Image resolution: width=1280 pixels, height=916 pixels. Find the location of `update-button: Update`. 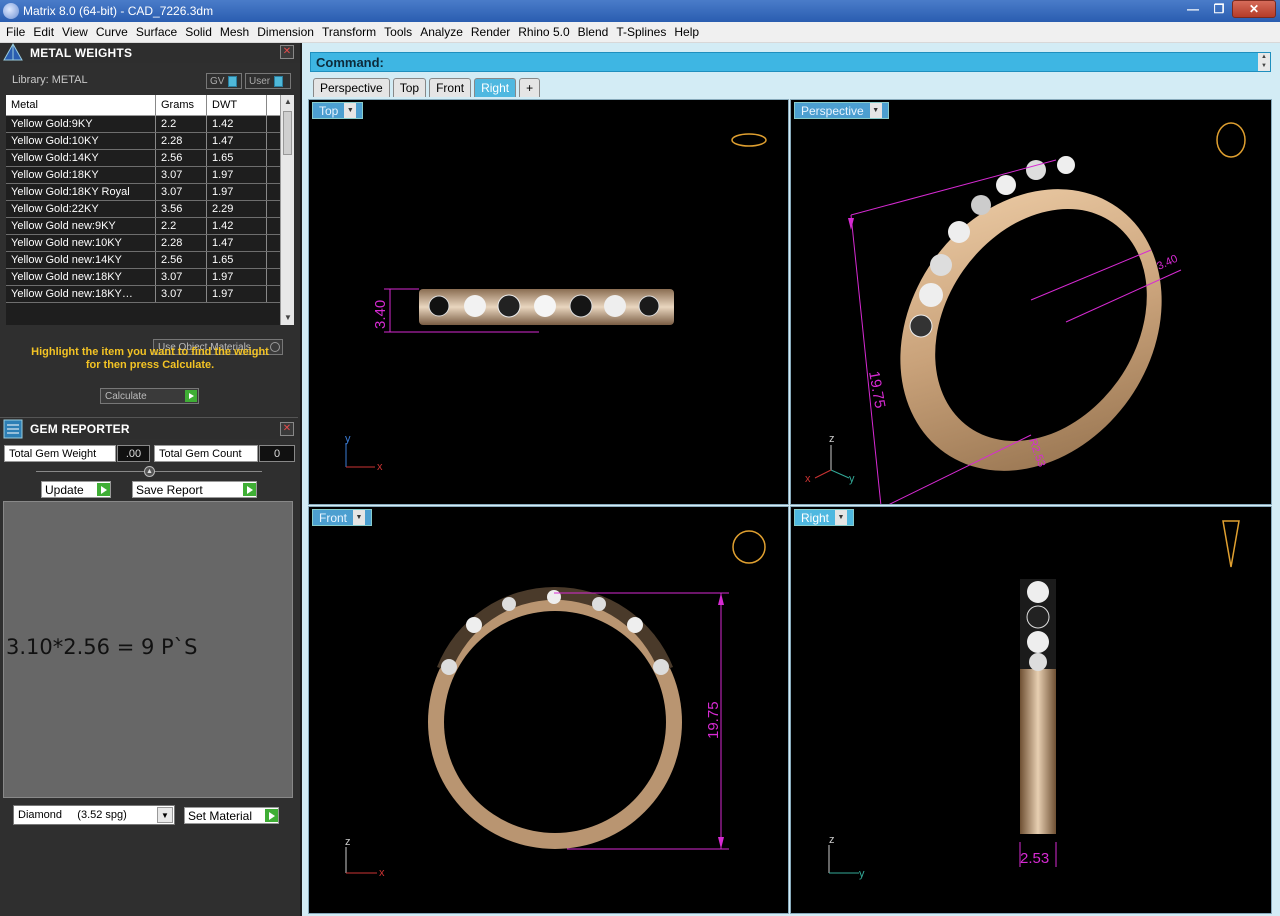

update-button: Update is located at coordinates (76, 489).